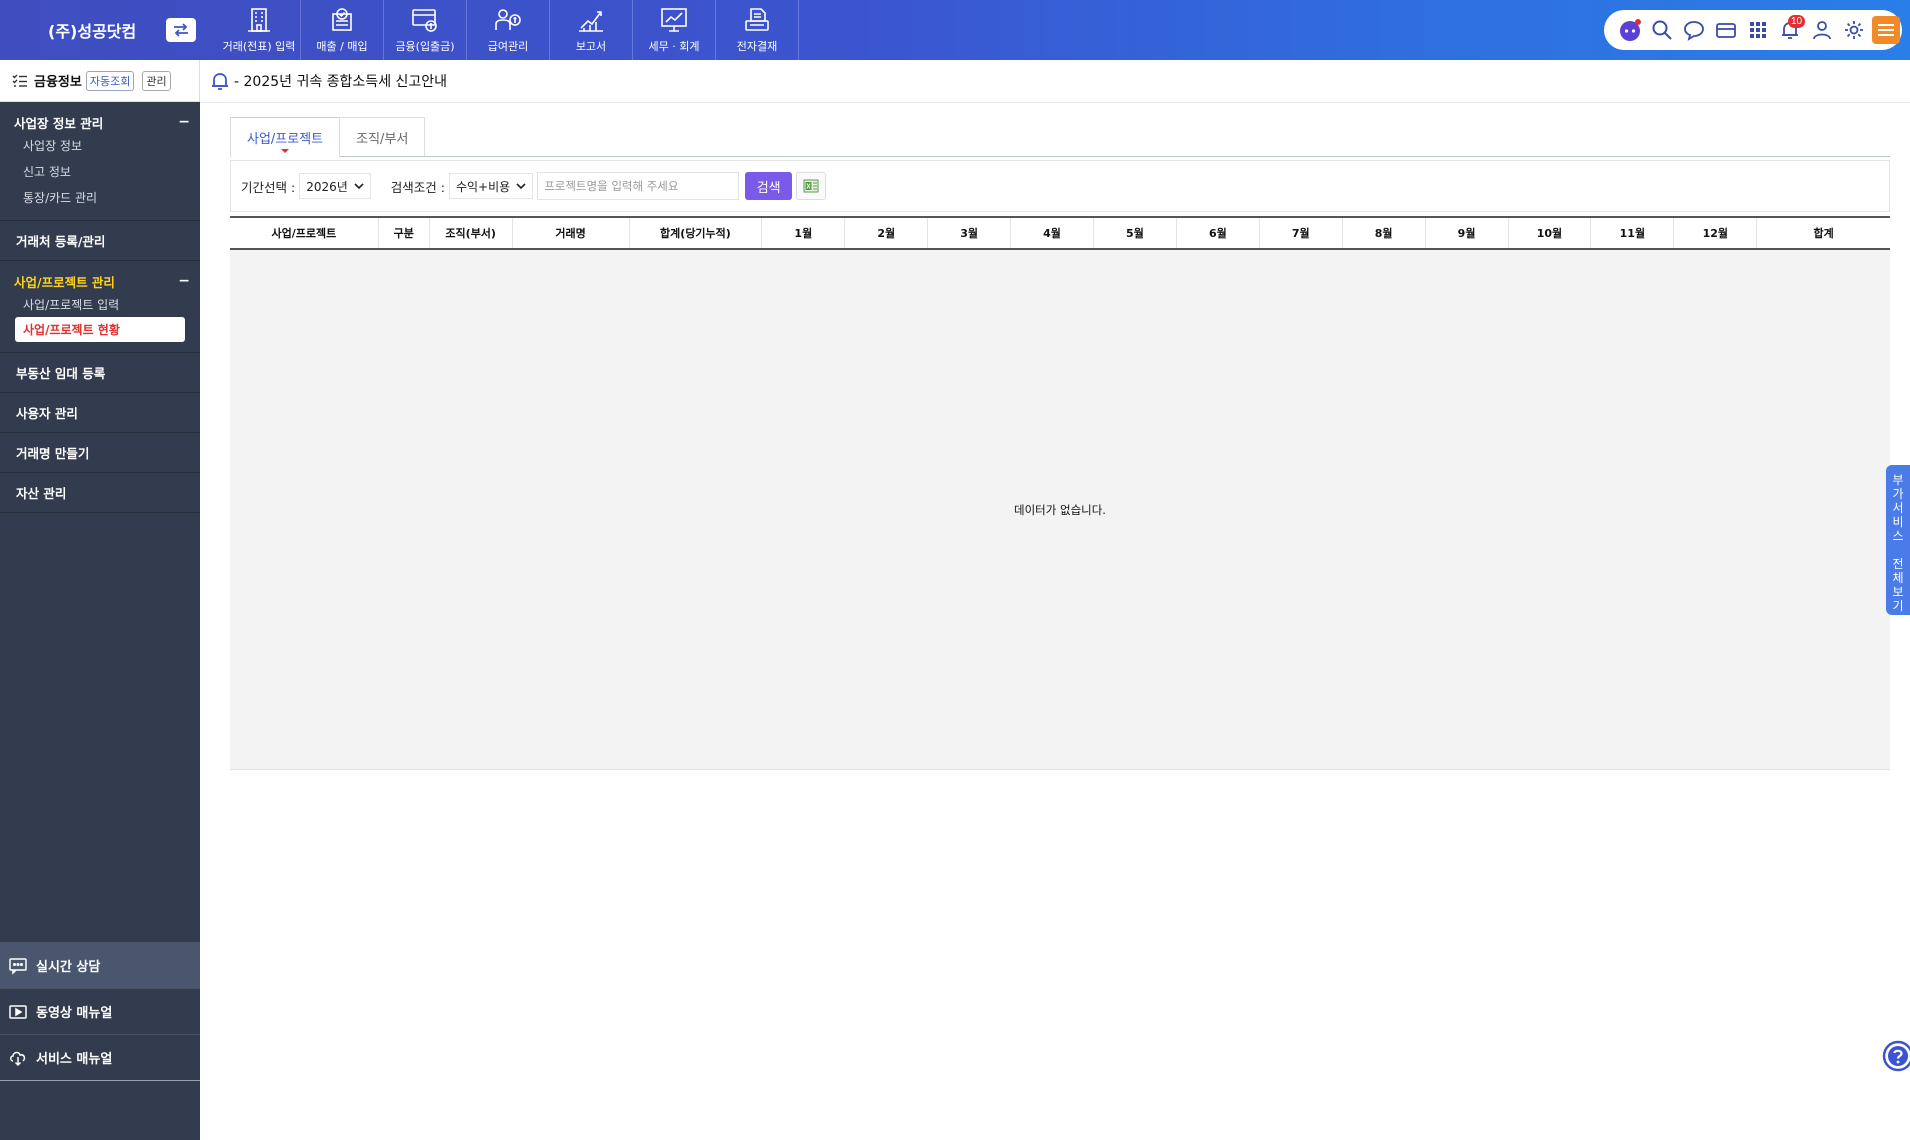 Image resolution: width=1910 pixels, height=1140 pixels. I want to click on condition-select: 수익+비용, so click(491, 186).